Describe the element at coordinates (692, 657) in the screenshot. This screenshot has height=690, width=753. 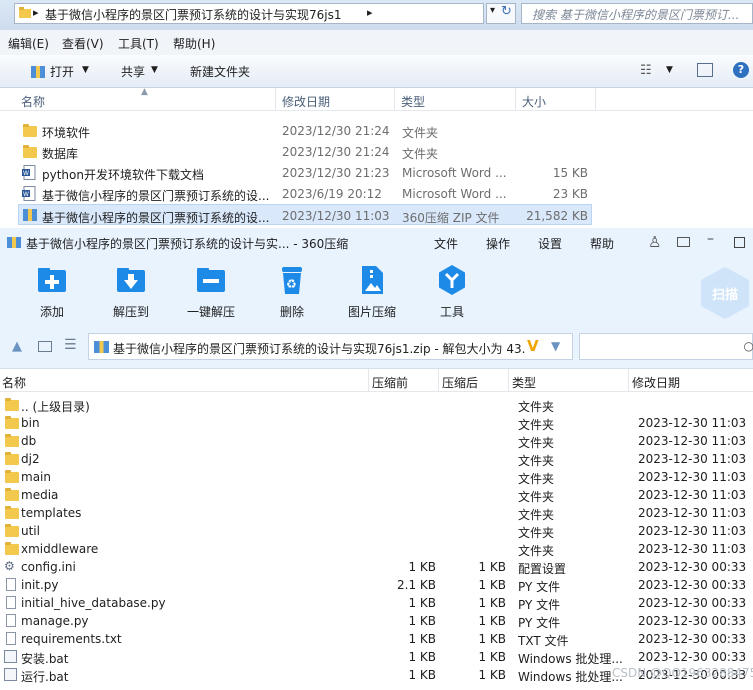
I see `file-date: 2023-12-30 00:33` at that location.